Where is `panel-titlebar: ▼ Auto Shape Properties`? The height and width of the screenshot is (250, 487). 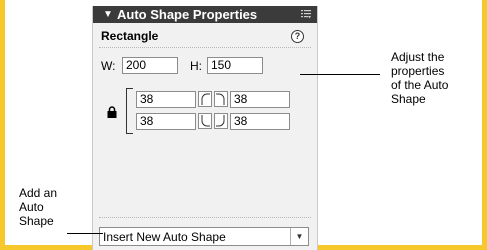 panel-titlebar: ▼ Auto Shape Properties is located at coordinates (205, 14).